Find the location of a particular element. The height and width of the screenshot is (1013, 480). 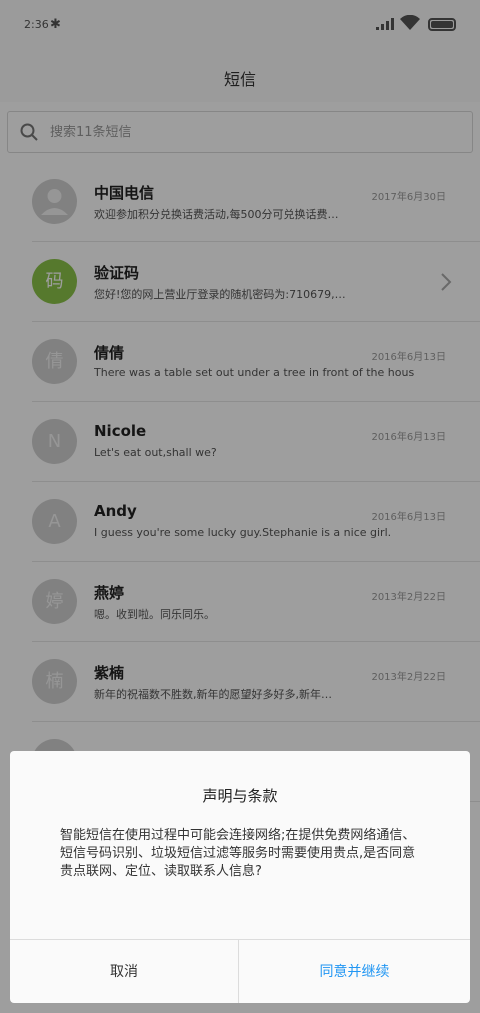

cancel-button: 取消 is located at coordinates (124, 971).